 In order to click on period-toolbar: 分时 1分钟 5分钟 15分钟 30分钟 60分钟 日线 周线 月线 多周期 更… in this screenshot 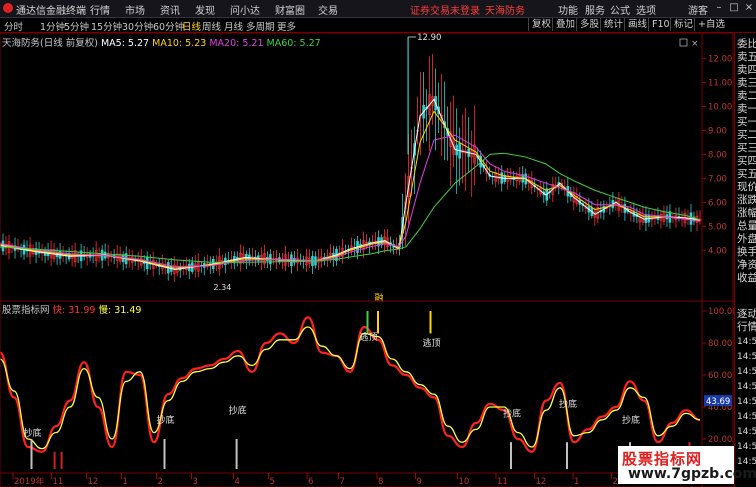, I will do `click(378, 25)`.